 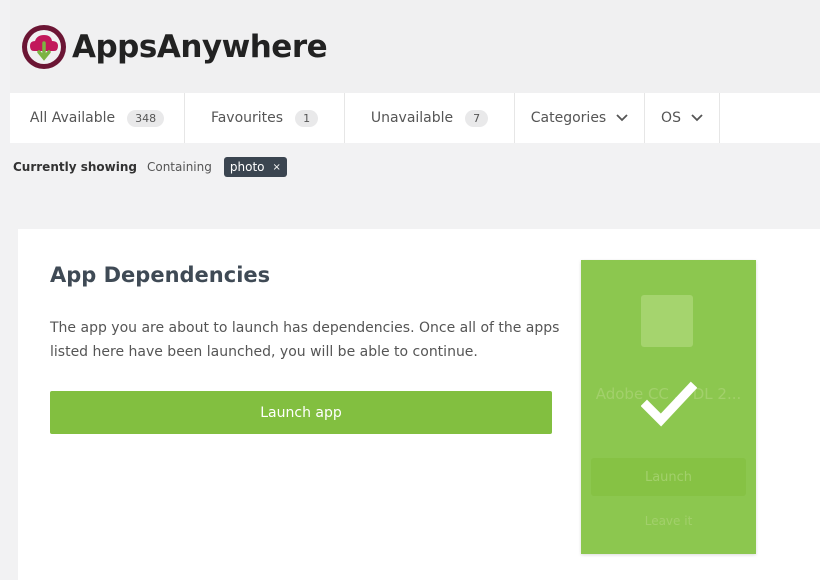 I want to click on dropdown-os: OS, so click(x=682, y=118).